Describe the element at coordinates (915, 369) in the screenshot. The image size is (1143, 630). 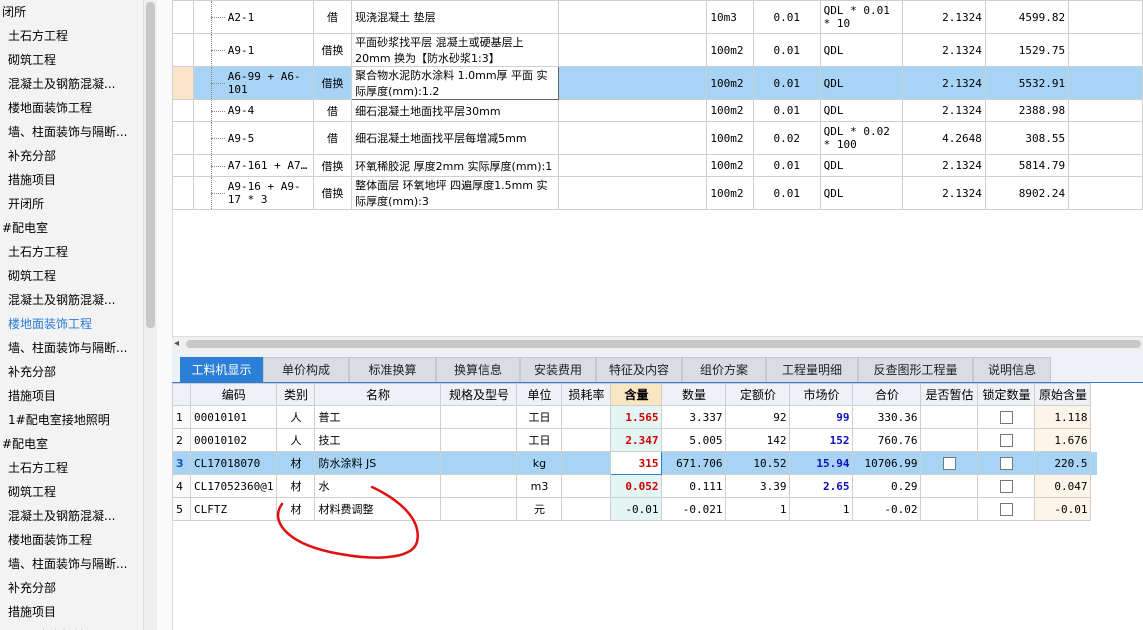
I see `tab: 反查图形工程量` at that location.